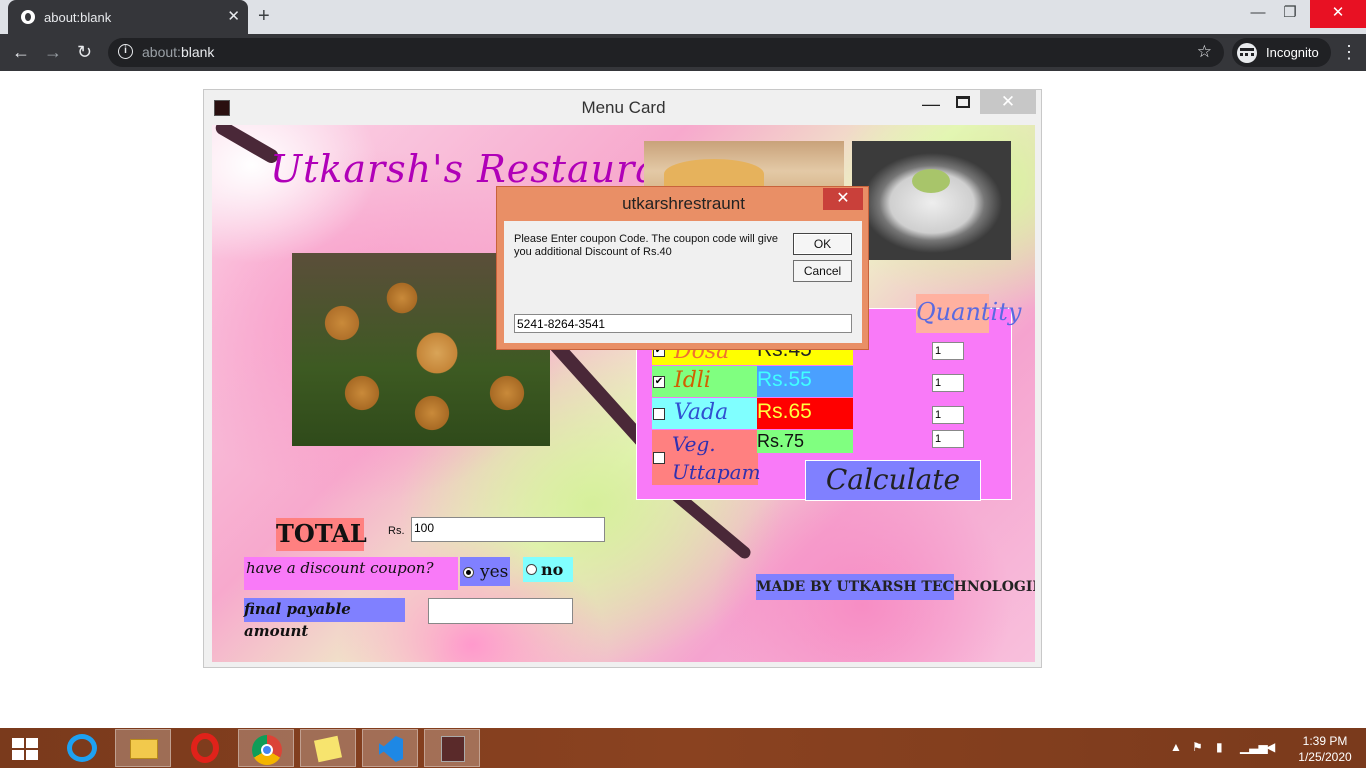  What do you see at coordinates (82, 748) in the screenshot?
I see `internet-explorer-icon` at bounding box center [82, 748].